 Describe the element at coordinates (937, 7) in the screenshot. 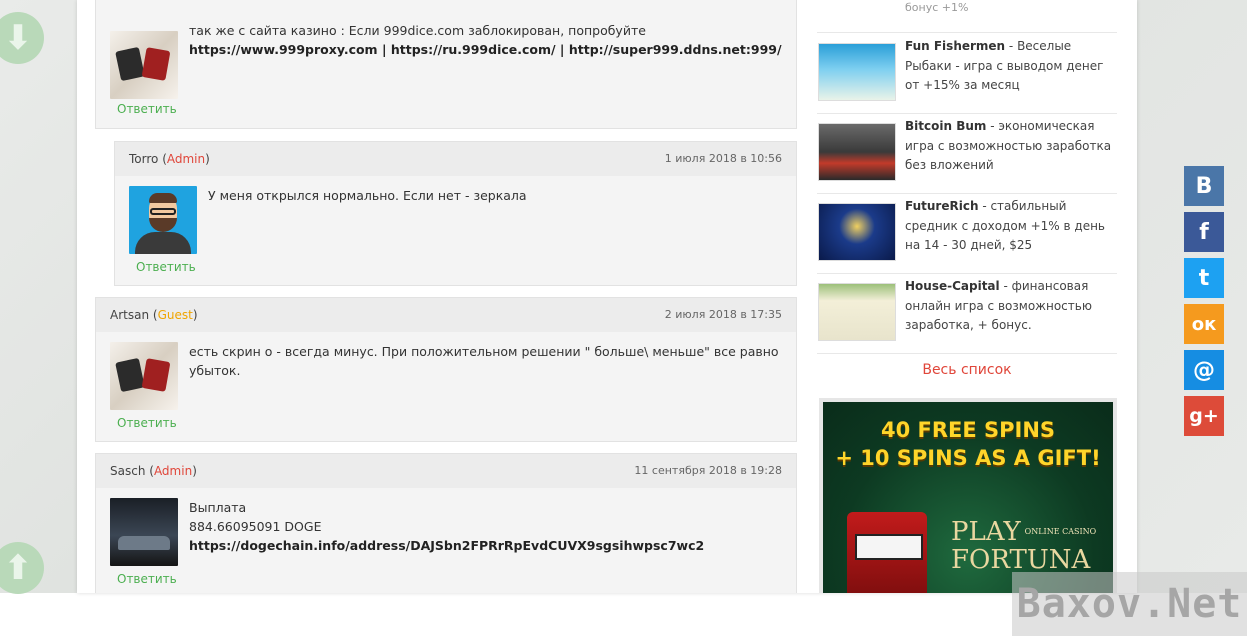

I see `game-text-partial: бонус +1%` at that location.